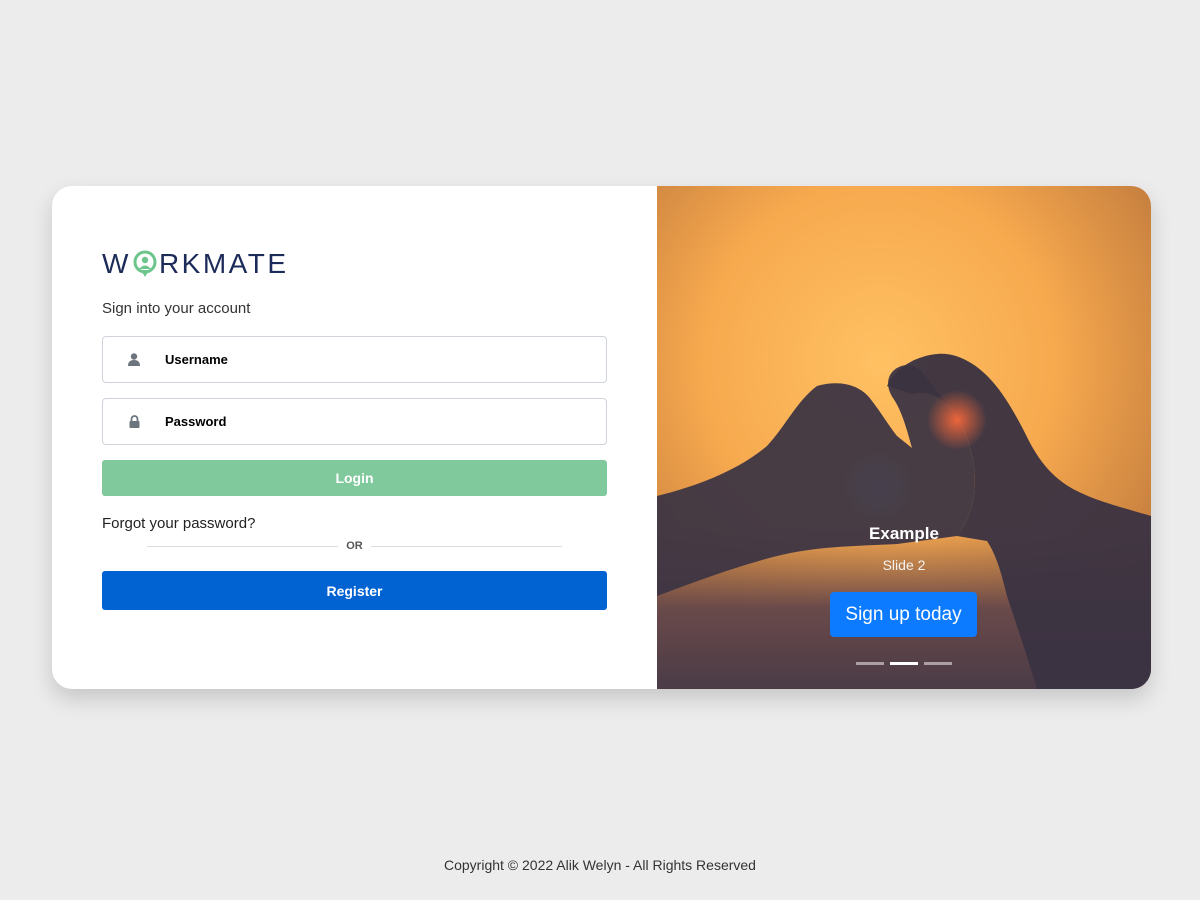 The image size is (1200, 900). Describe the element at coordinates (178, 523) in the screenshot. I see `forgot-password-link: Forgot your password?` at that location.